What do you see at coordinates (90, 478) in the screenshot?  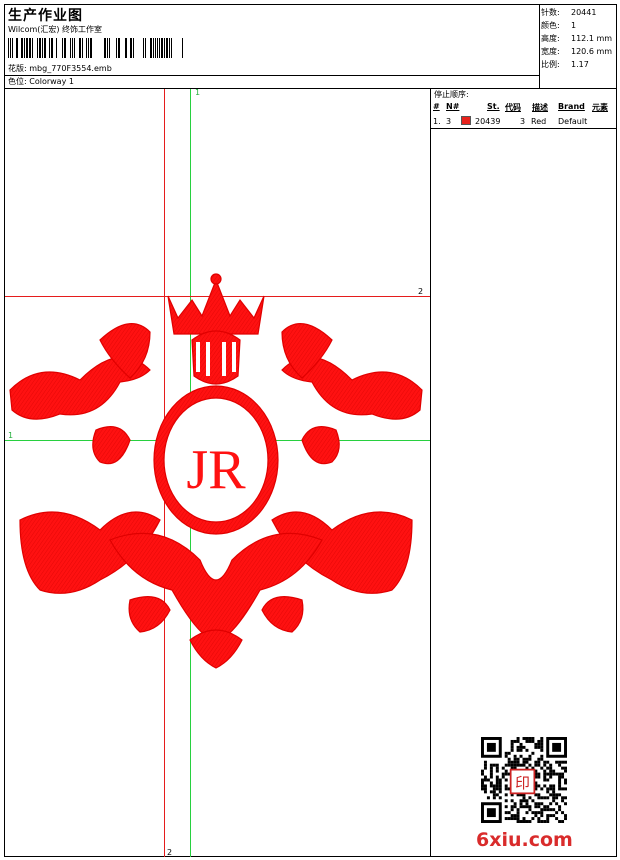 I see `left-scroll-ornament` at bounding box center [90, 478].